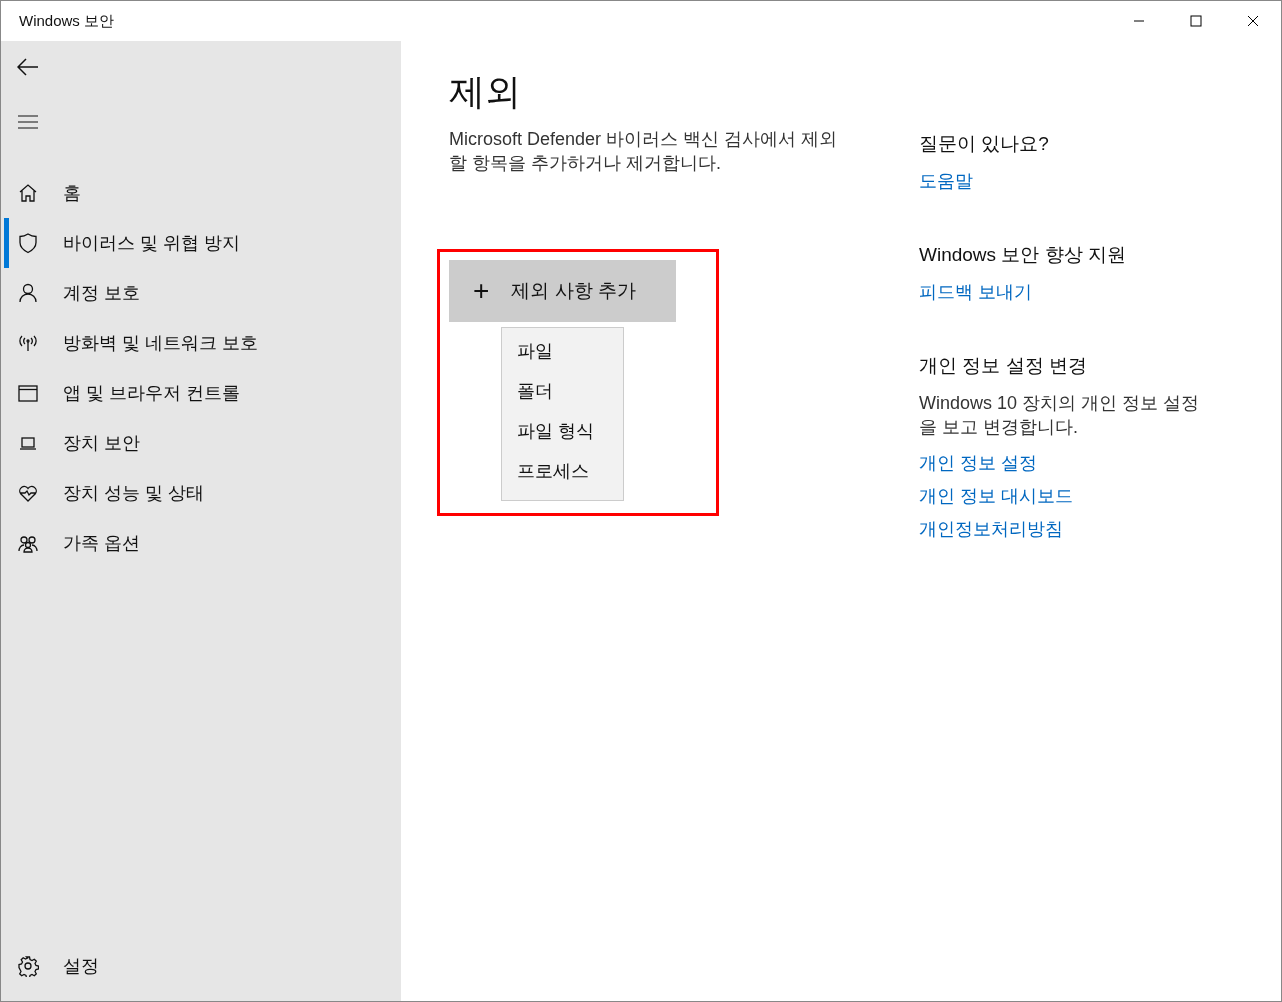 This screenshot has height=1002, width=1282. What do you see at coordinates (1023, 255) in the screenshot?
I see `section-heading: Windows 보안 향상 지원` at bounding box center [1023, 255].